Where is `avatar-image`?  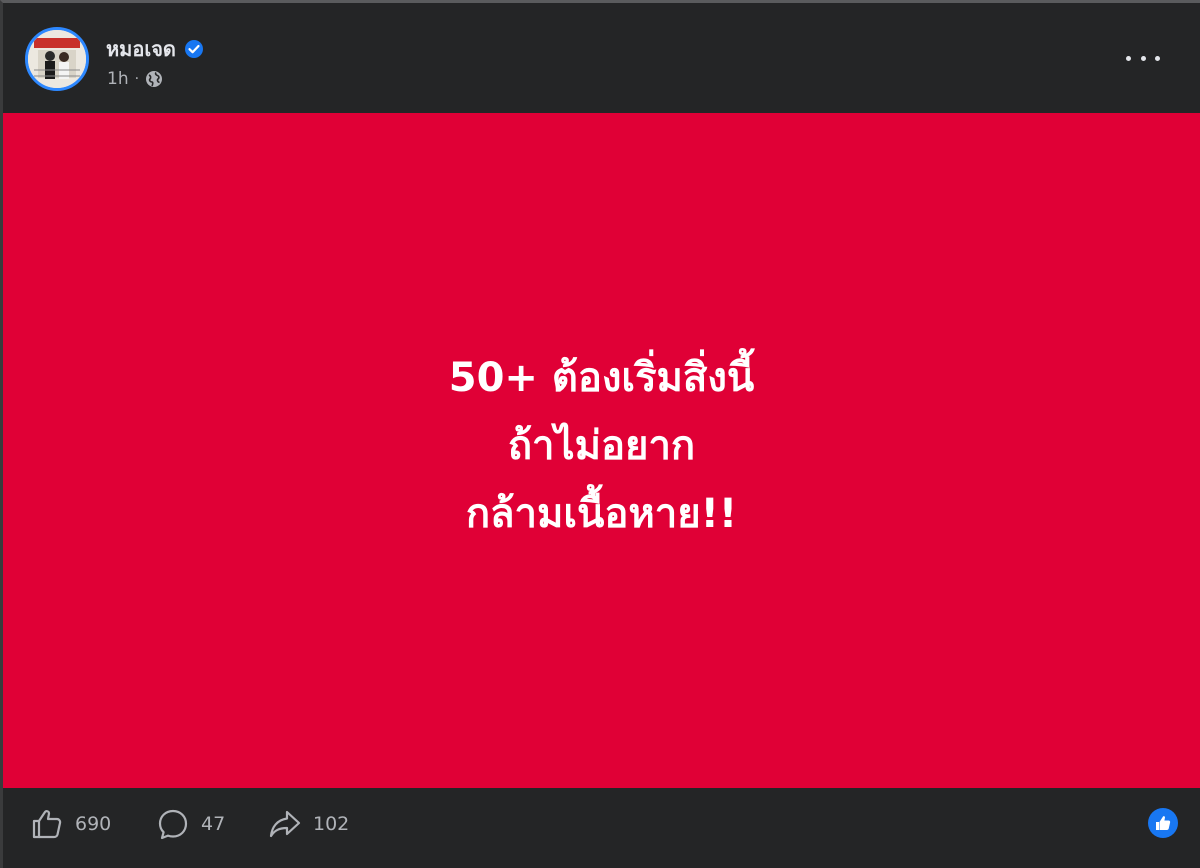 avatar-image is located at coordinates (57, 59).